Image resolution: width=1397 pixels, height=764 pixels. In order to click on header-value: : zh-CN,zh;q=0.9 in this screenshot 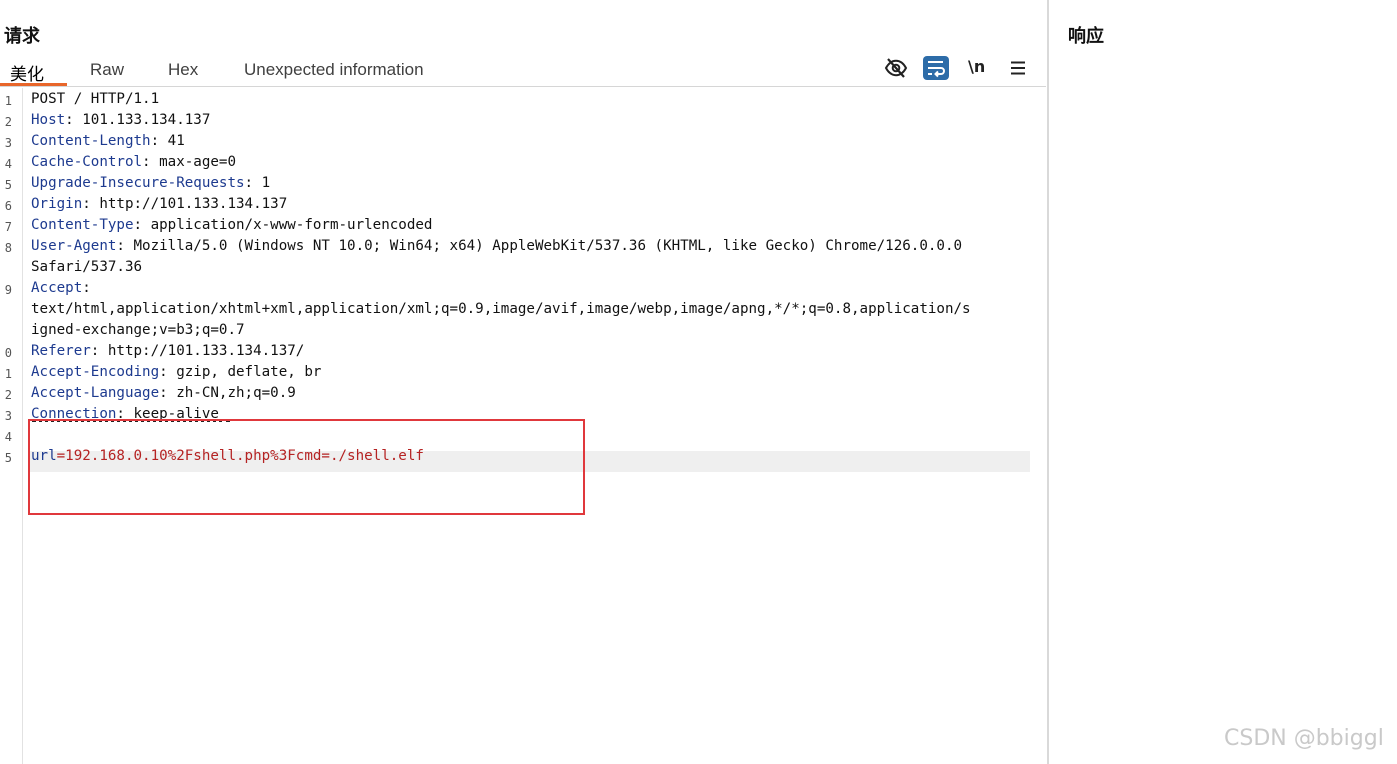, I will do `click(227, 393)`.